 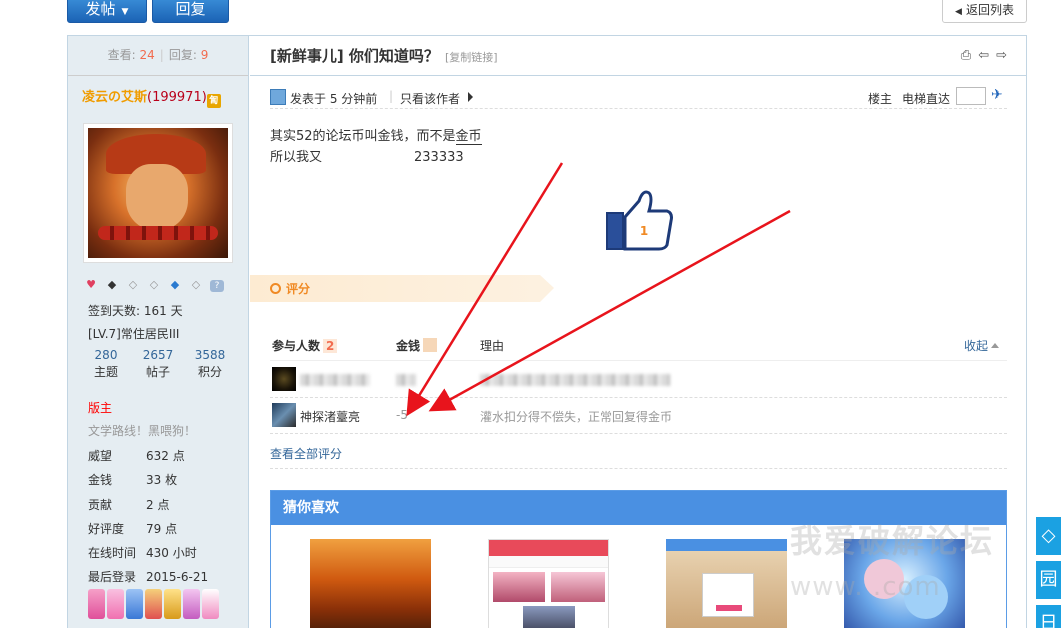 I want to click on user-counts: 280 主题 2657 帖子 3588 积分, so click(x=162, y=365).